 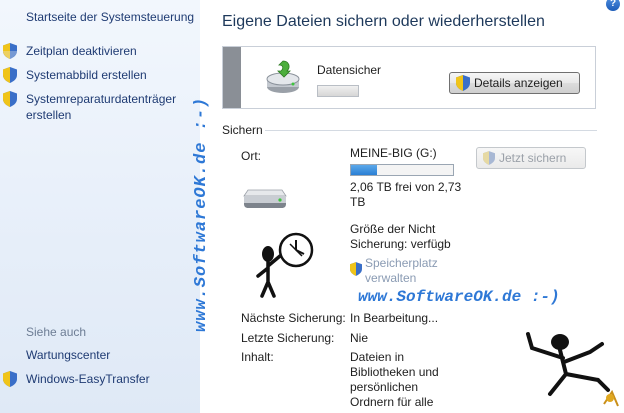 What do you see at coordinates (288, 338) in the screenshot?
I see `last-backup-label: Letzte Sicherung:` at bounding box center [288, 338].